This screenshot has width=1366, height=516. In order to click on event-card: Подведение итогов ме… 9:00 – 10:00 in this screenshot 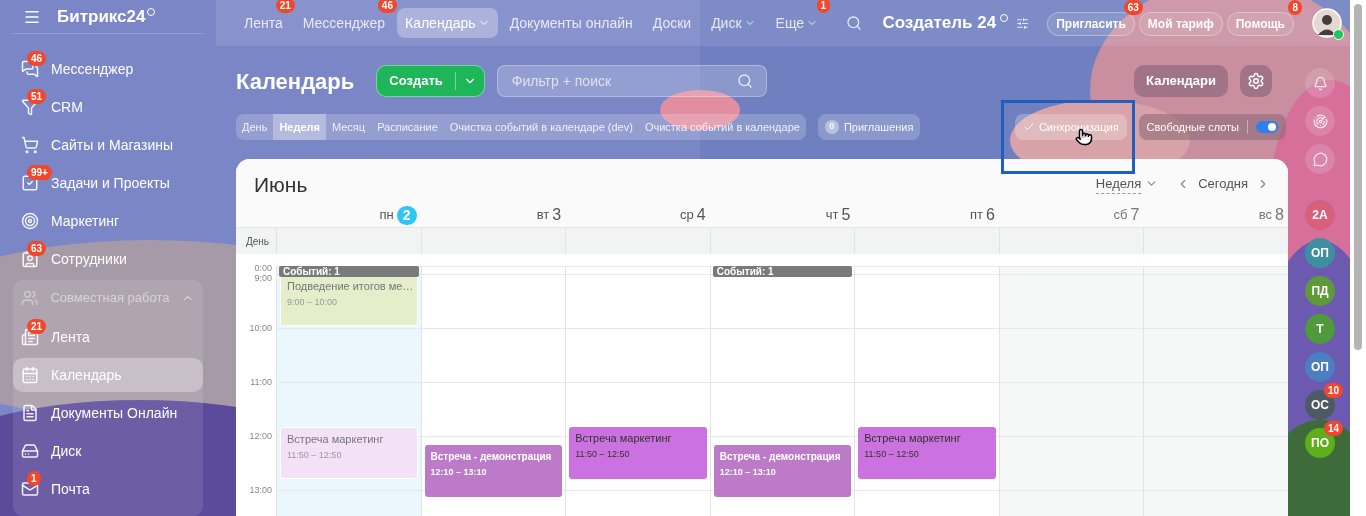, I will do `click(349, 300)`.